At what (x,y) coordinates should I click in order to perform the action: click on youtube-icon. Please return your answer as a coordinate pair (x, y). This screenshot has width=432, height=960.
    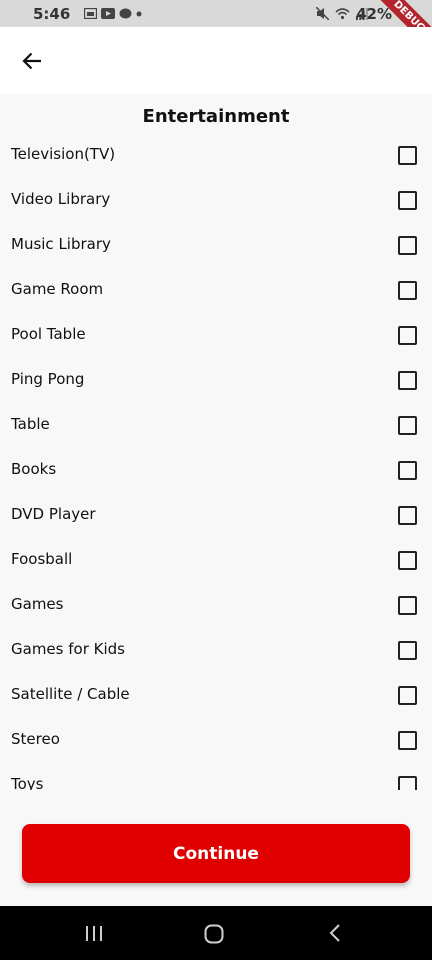
    Looking at the image, I should click on (108, 13).